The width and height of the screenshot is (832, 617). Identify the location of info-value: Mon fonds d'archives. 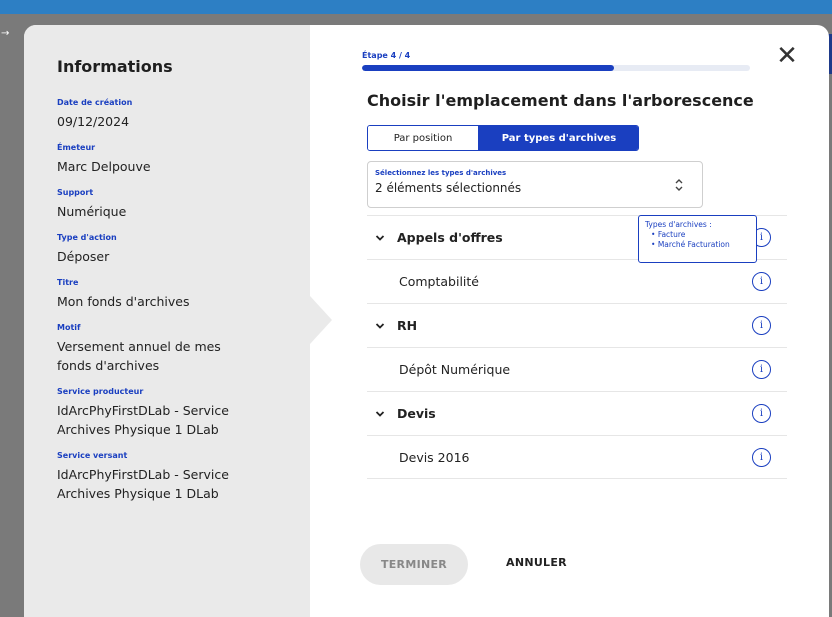
(123, 301).